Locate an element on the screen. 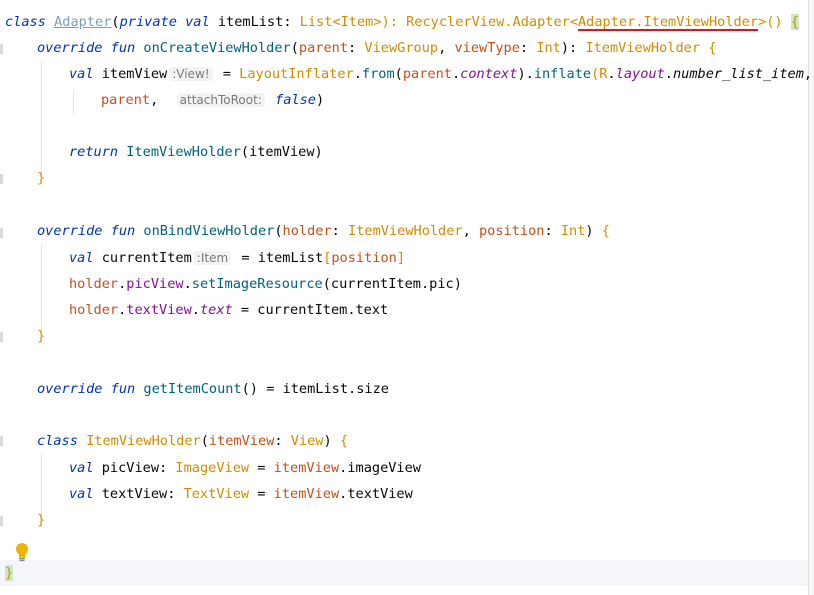 This screenshot has height=595, width=814. property: size is located at coordinates (372, 389).